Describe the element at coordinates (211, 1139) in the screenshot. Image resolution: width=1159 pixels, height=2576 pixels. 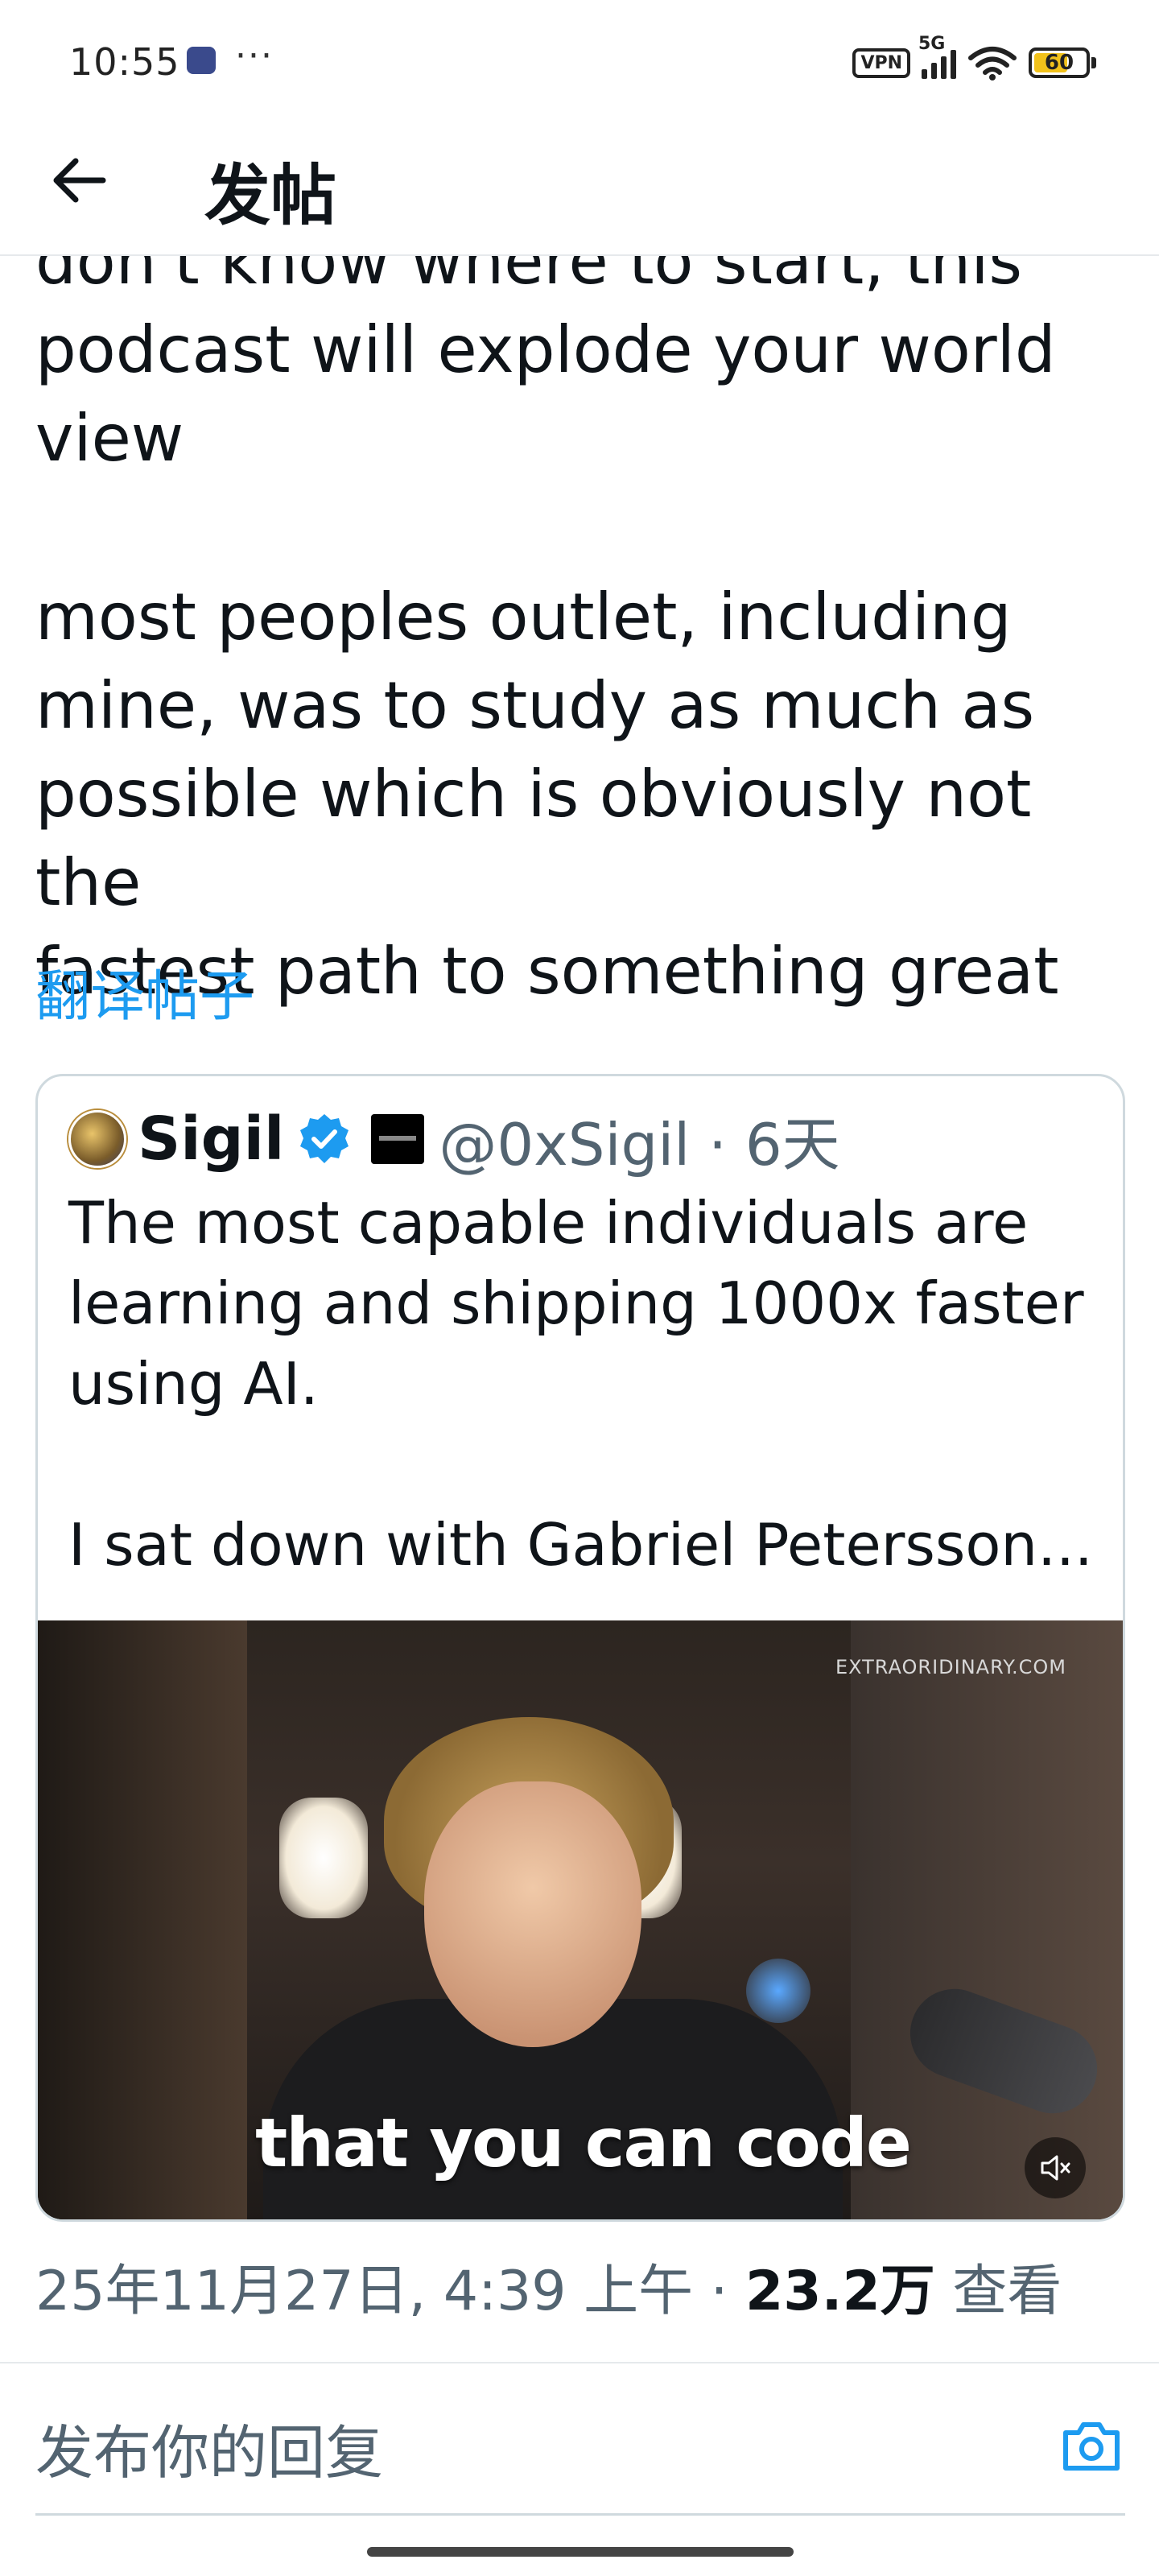
I see `quoted-author-name: Sigil` at that location.